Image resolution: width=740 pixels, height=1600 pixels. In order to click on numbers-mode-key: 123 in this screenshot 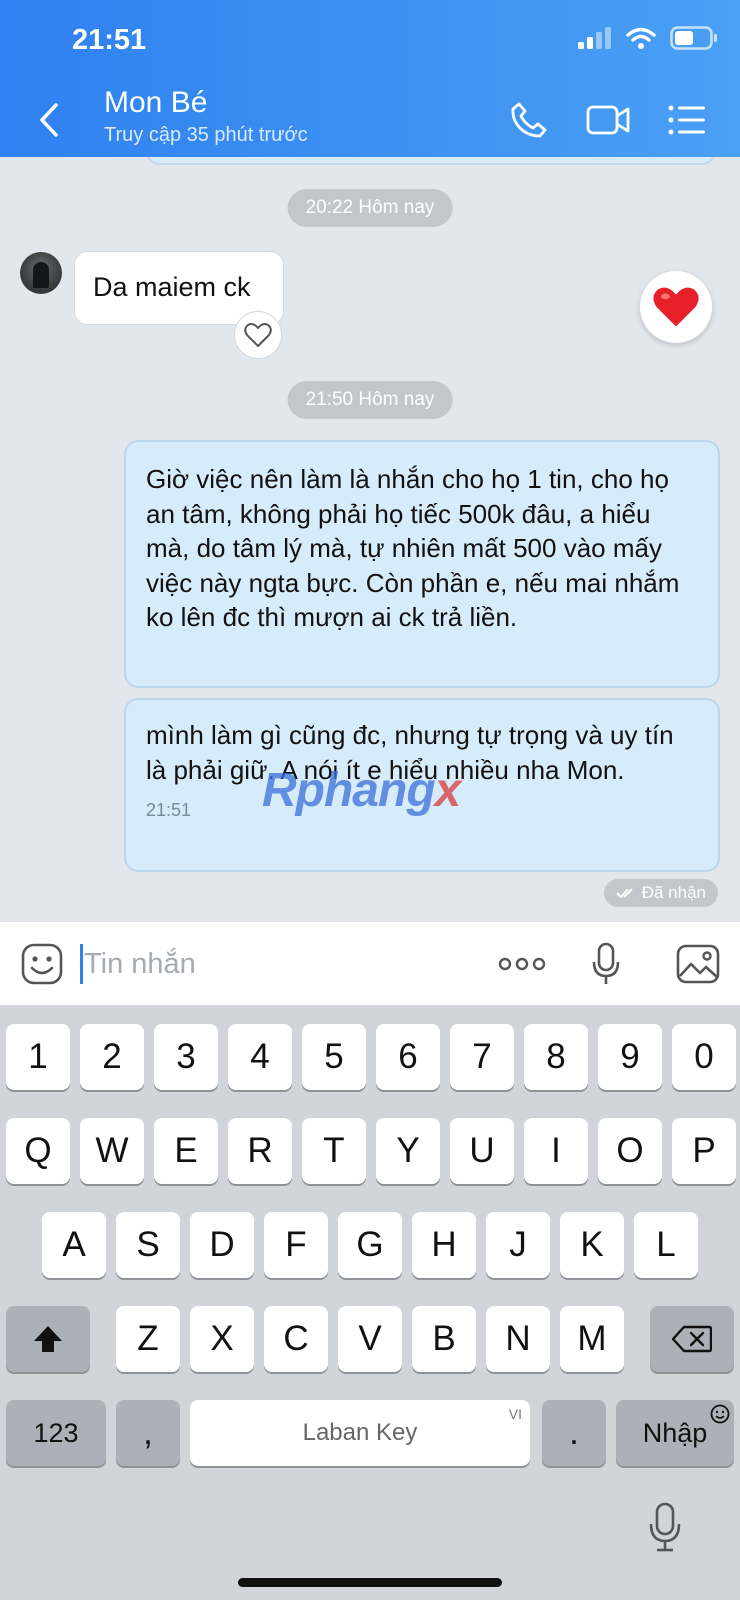, I will do `click(56, 1433)`.